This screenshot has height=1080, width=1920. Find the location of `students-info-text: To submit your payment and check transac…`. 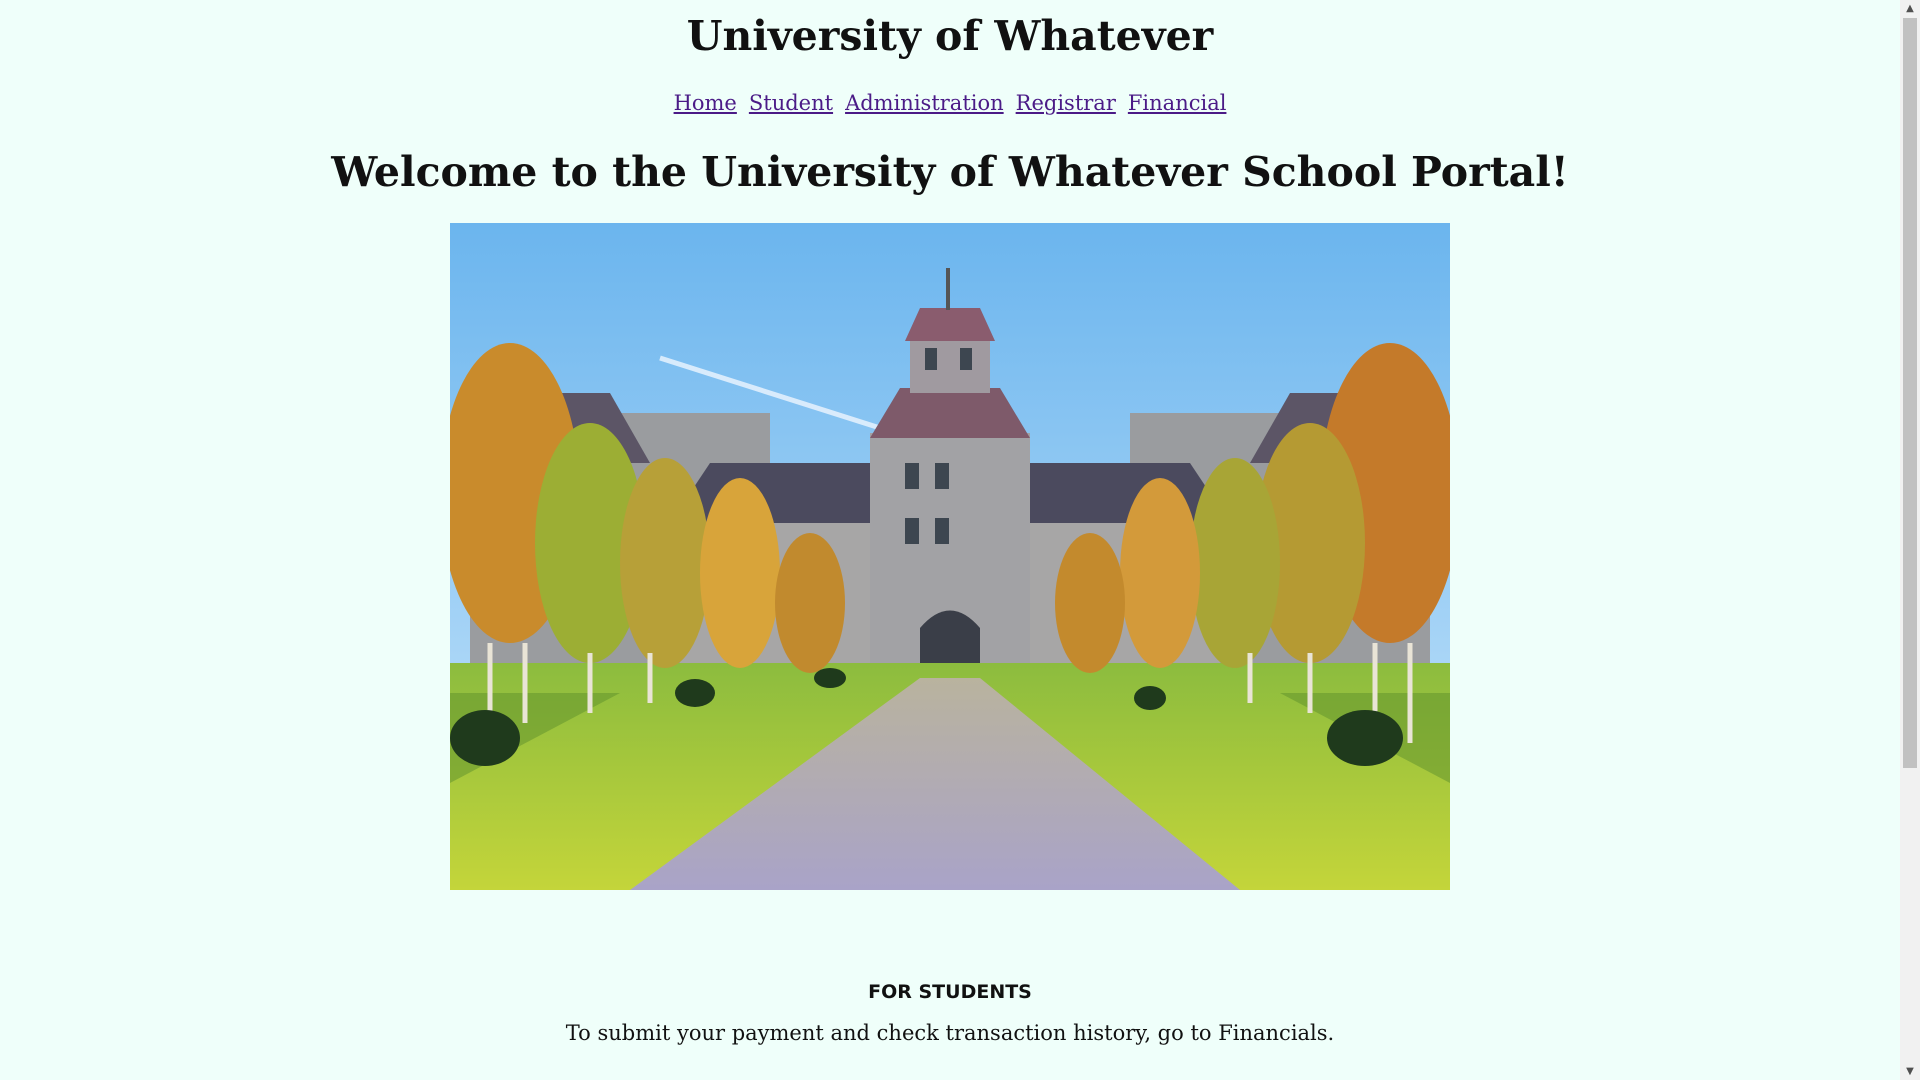

students-info-text: To submit your payment and check transac… is located at coordinates (950, 1033).